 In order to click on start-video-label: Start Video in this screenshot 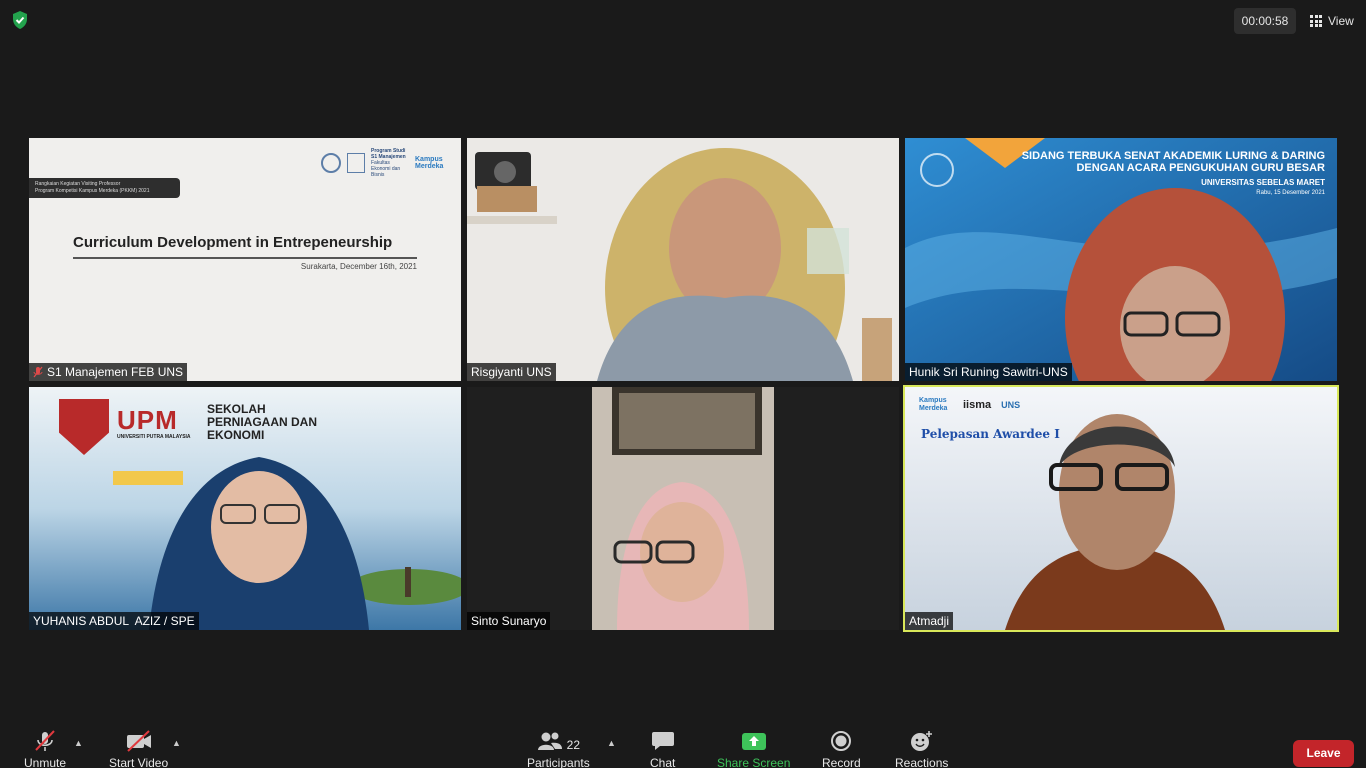, I will do `click(139, 762)`.